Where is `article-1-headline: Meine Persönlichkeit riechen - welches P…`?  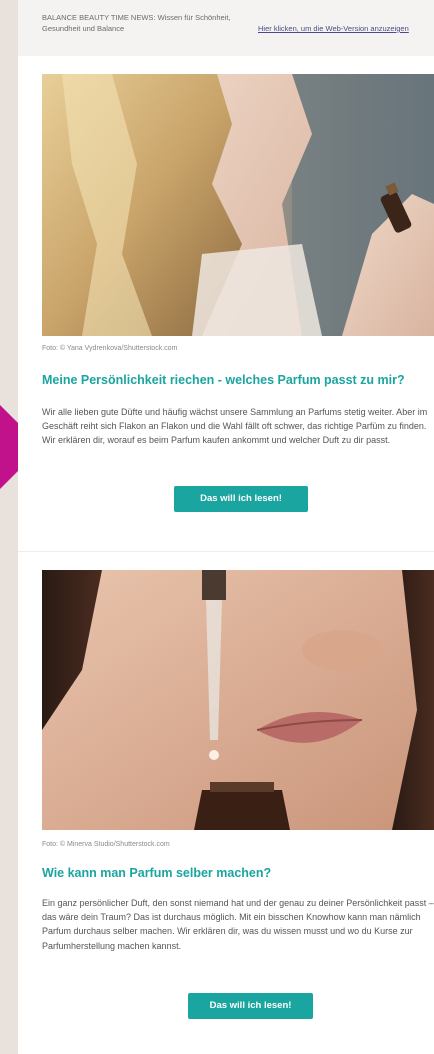 article-1-headline: Meine Persönlichkeit riechen - welches P… is located at coordinates (223, 380).